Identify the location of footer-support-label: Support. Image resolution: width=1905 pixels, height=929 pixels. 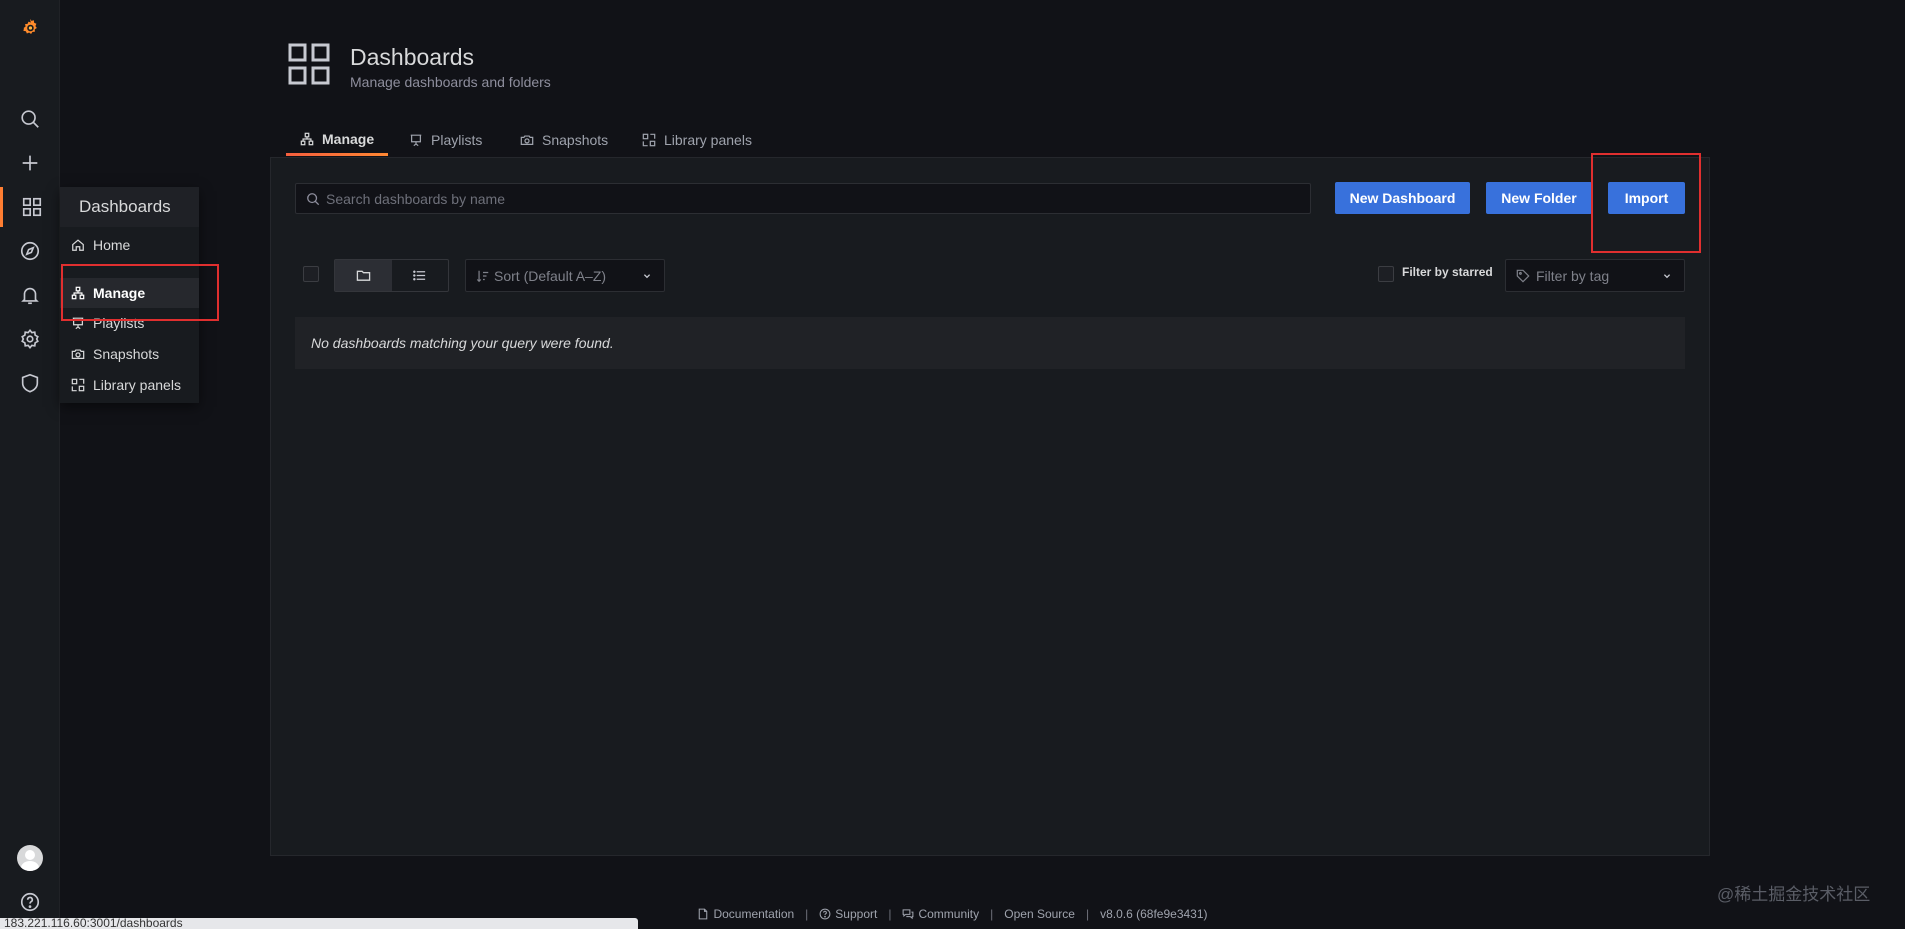
(856, 914).